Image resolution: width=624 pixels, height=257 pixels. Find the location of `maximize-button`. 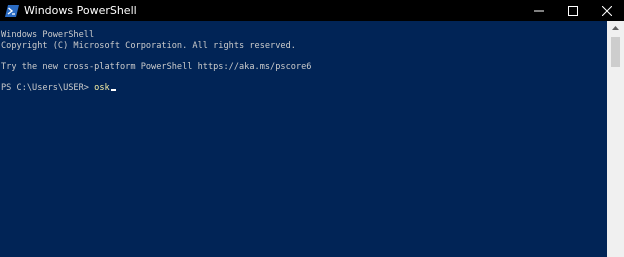

maximize-button is located at coordinates (573, 10).